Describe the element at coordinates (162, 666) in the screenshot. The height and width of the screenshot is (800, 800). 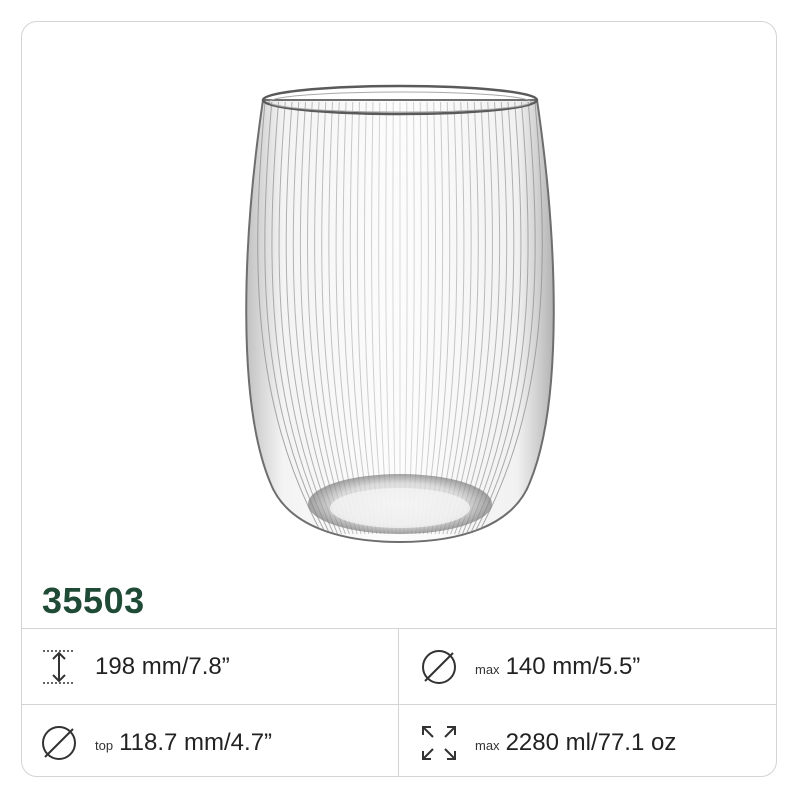
I see `height-value: 198 mm/7.8”` at that location.